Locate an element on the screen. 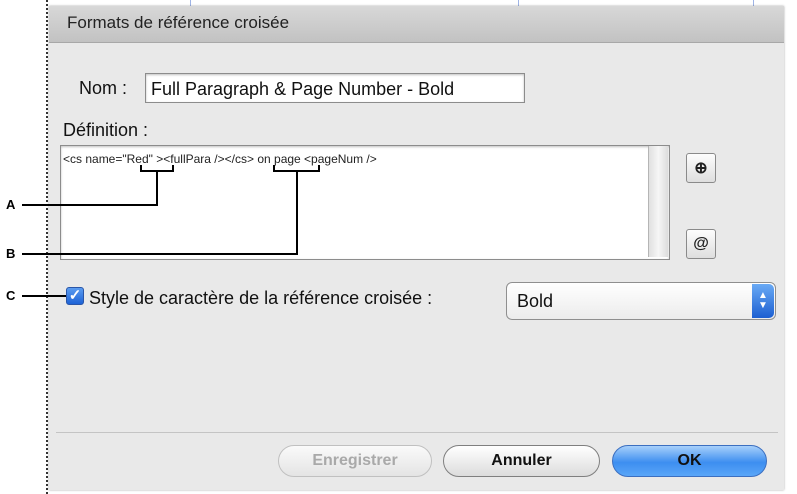 This screenshot has height=494, width=797. at-sign-icon: @ is located at coordinates (701, 243).